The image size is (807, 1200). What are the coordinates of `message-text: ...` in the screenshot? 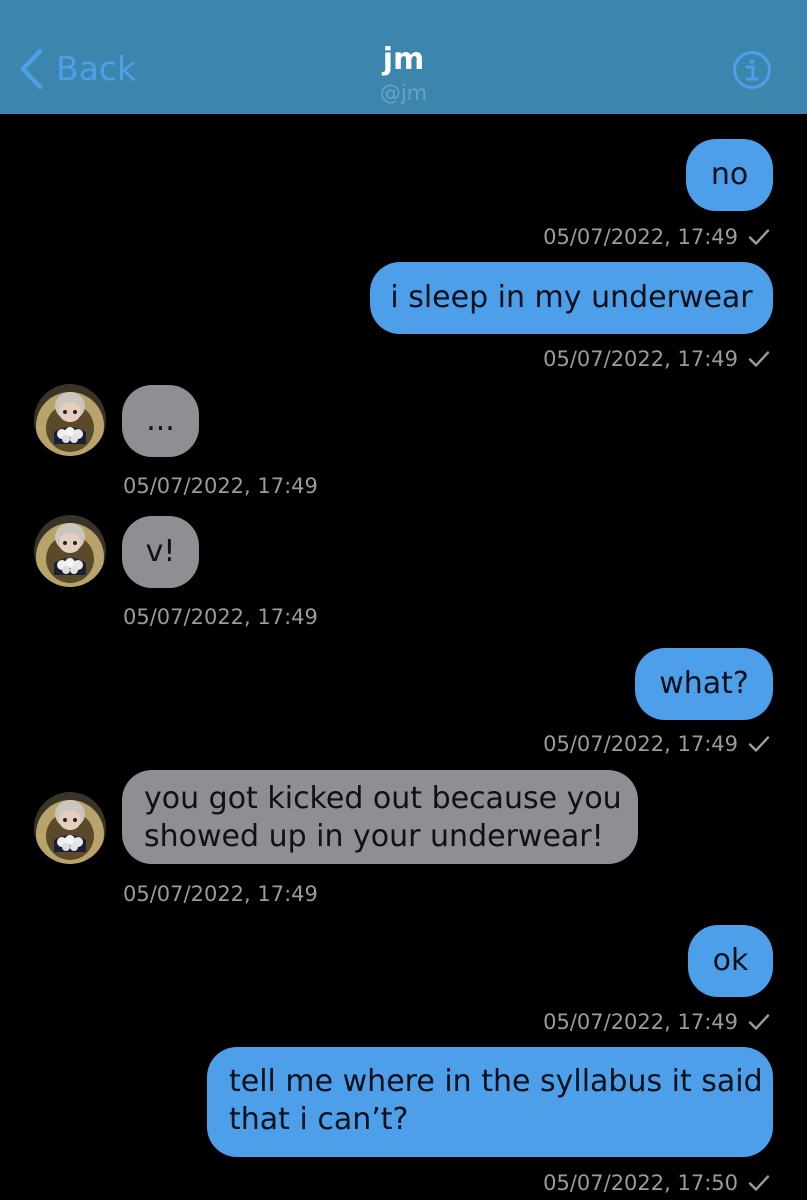 It's located at (160, 420).